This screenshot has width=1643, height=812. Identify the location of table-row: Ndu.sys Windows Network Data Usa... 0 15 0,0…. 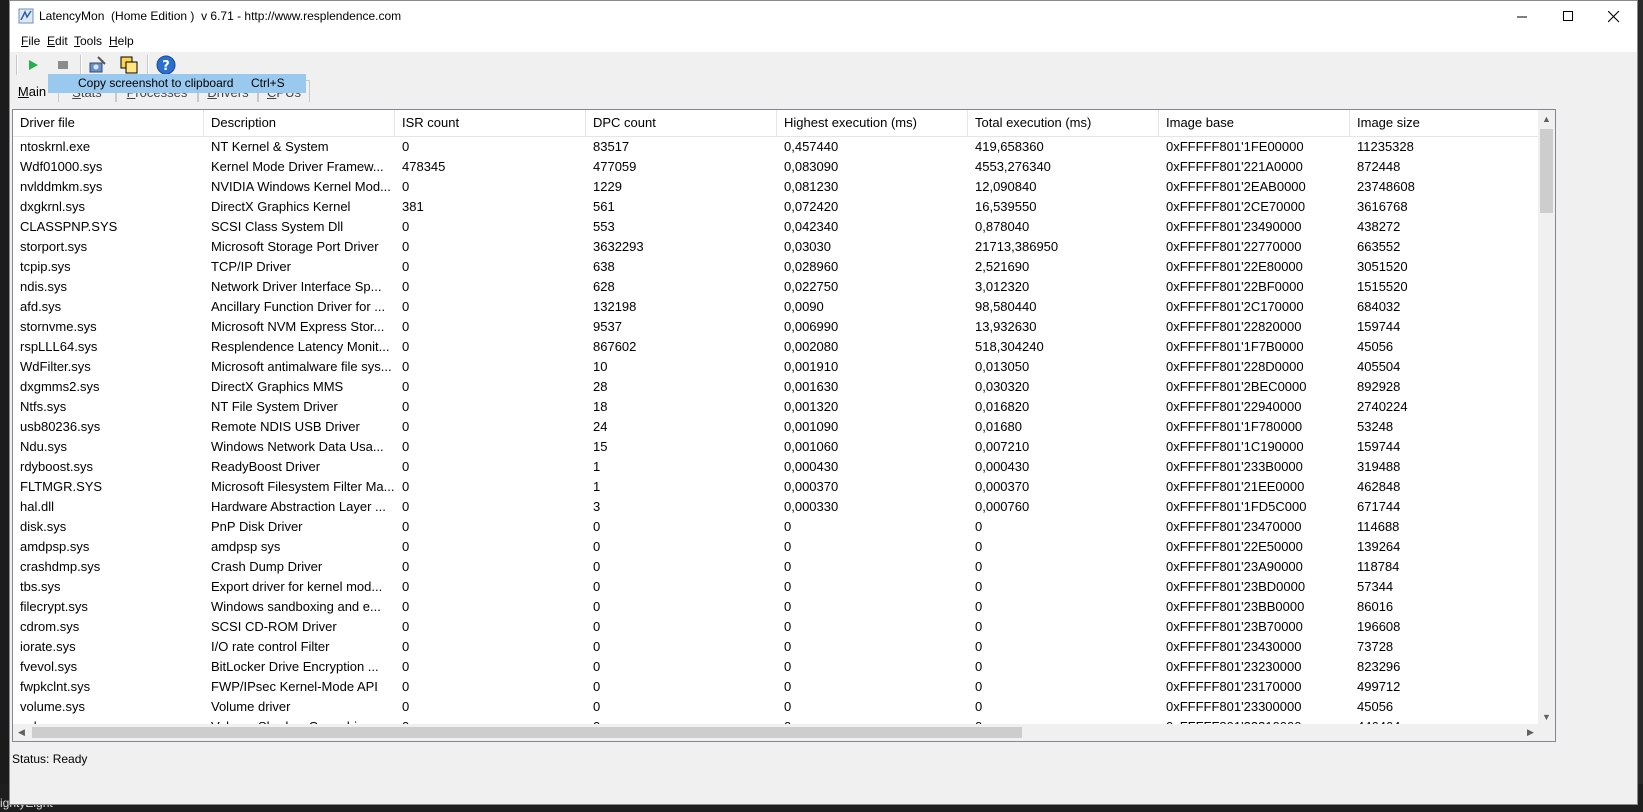
(776, 446).